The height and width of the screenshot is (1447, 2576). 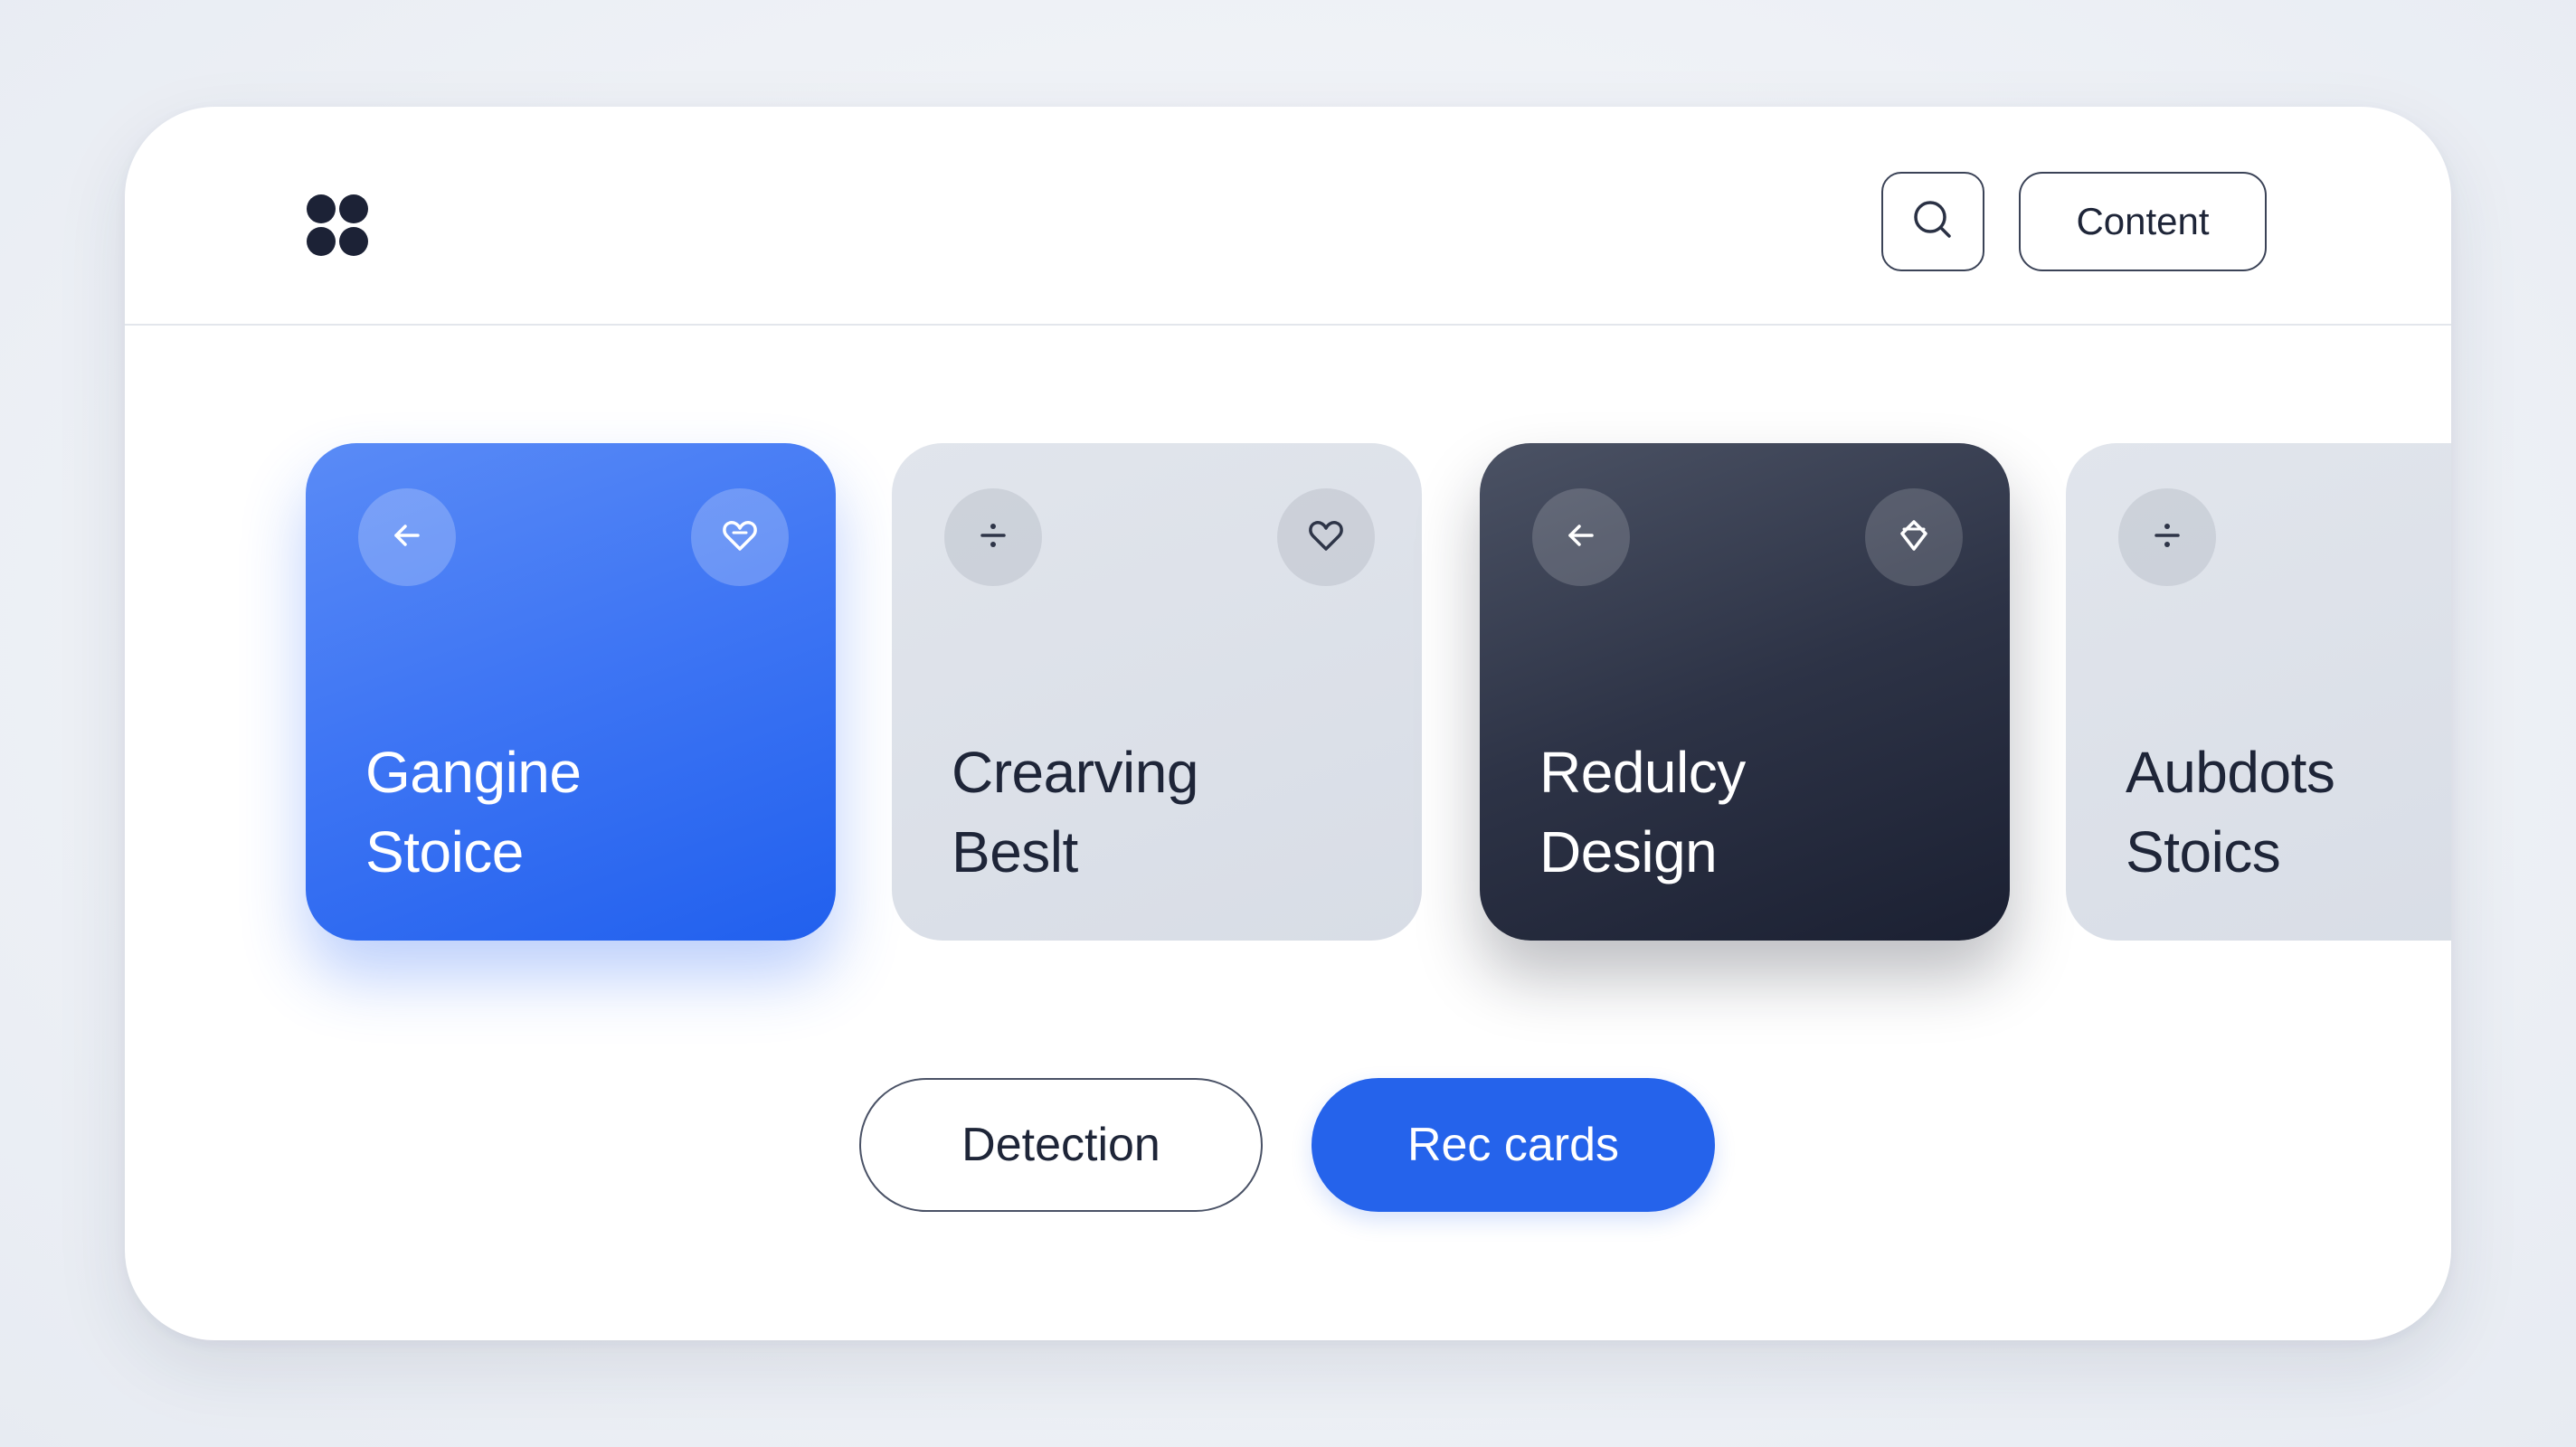 I want to click on card-aubdots-stoics: Aubdots Stoics, so click(x=2258, y=692).